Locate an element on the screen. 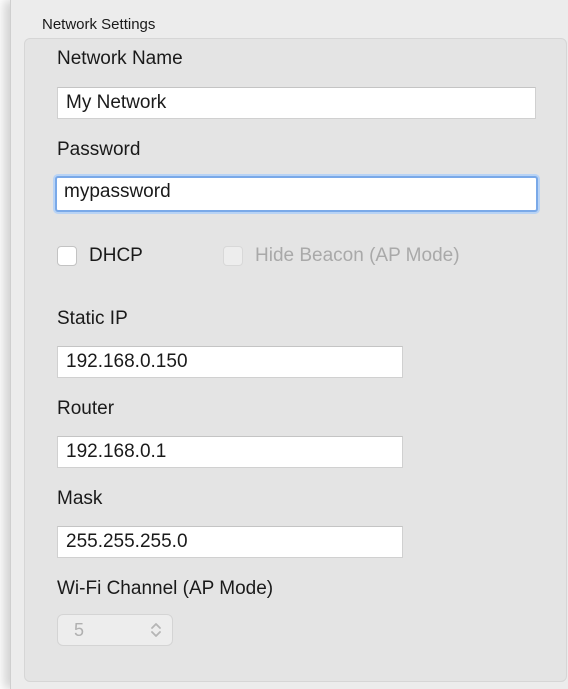 The height and width of the screenshot is (689, 568). static-ip-label: Static IP is located at coordinates (92, 318).